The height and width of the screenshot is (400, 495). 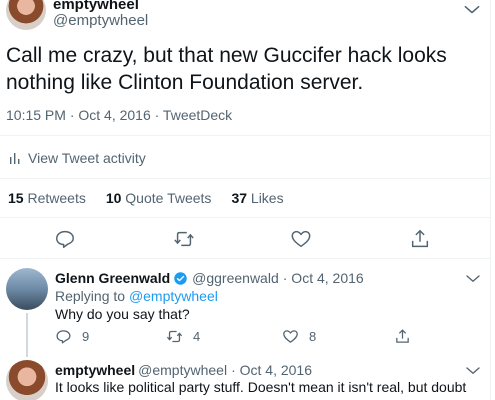 I want to click on likes-stat: 37 Likes, so click(x=257, y=198).